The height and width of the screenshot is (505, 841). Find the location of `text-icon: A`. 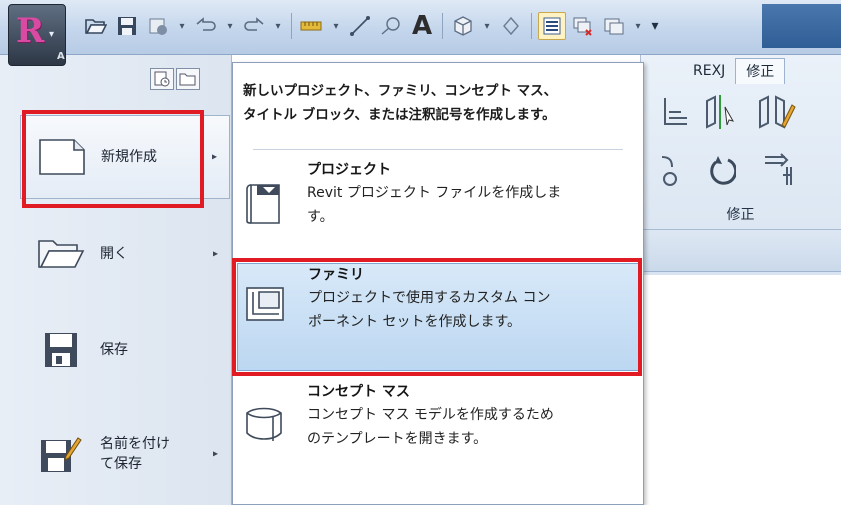

text-icon: A is located at coordinates (422, 26).